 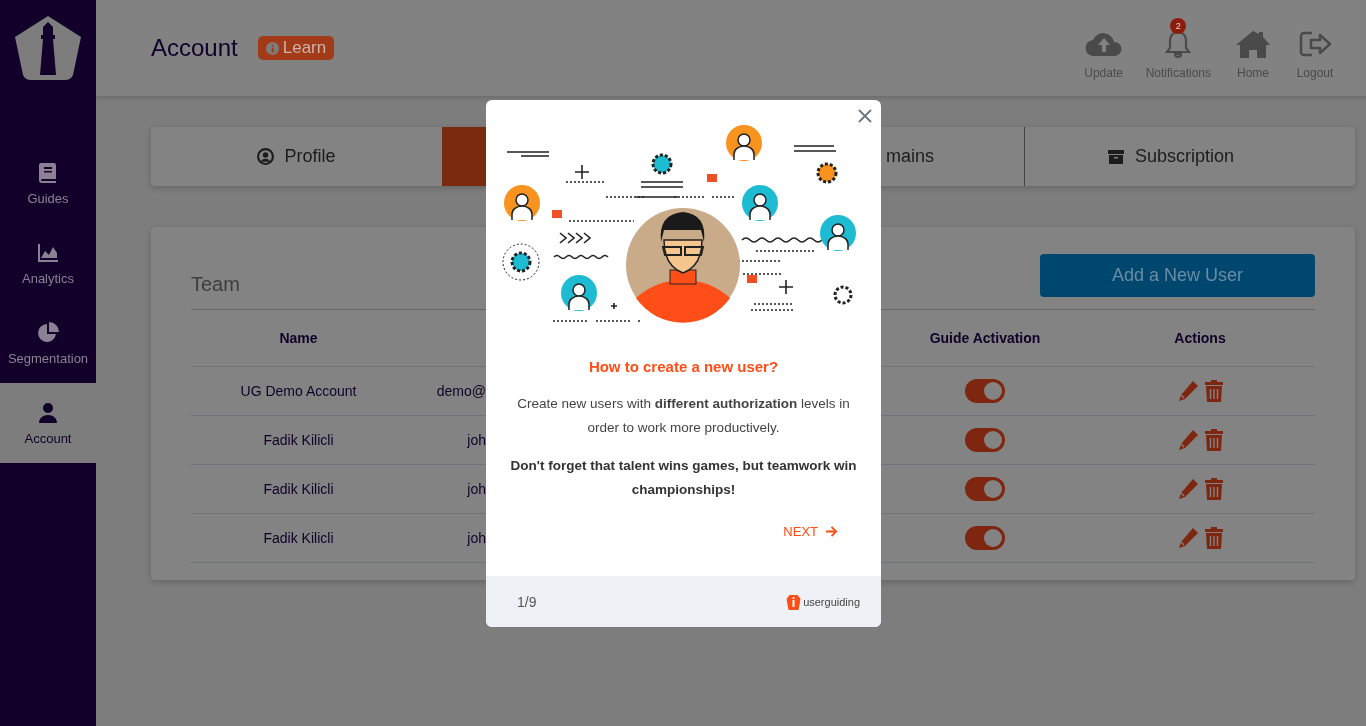 What do you see at coordinates (831, 531) in the screenshot?
I see `arrow-right-icon` at bounding box center [831, 531].